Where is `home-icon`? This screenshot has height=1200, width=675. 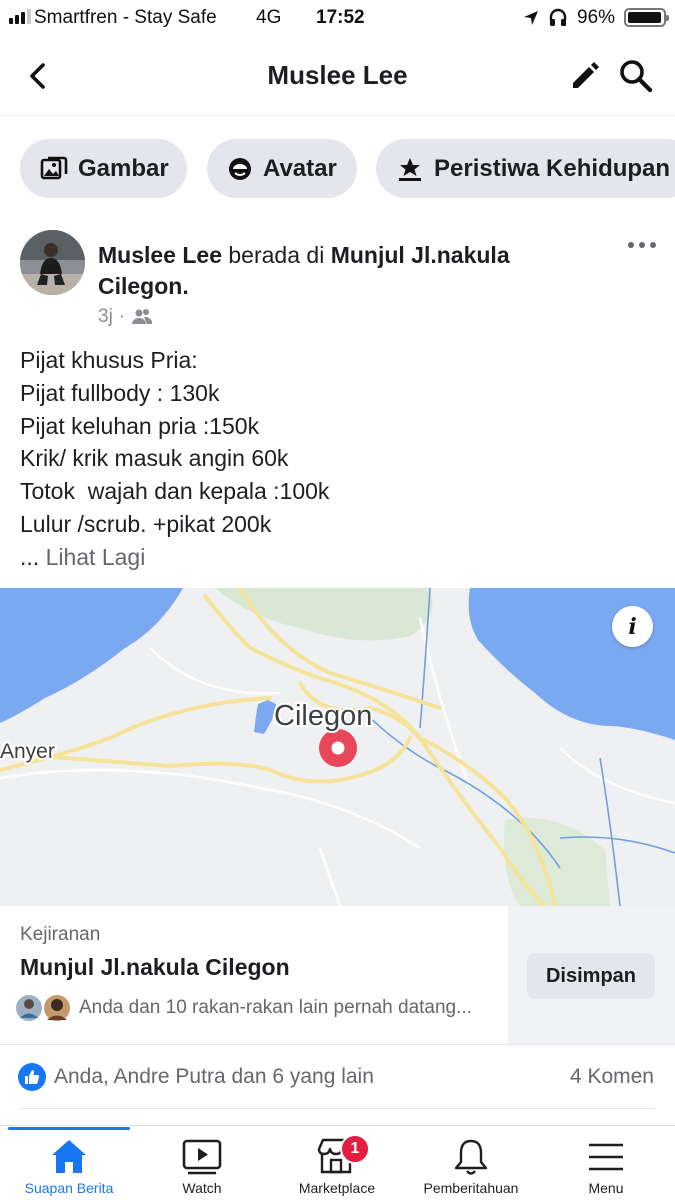
home-icon is located at coordinates (69, 1156).